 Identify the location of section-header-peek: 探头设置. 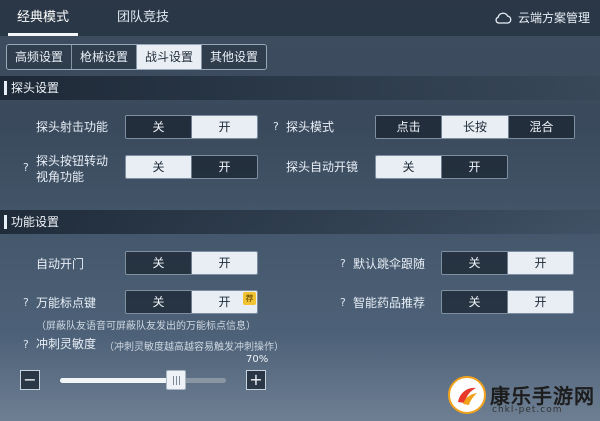
(300, 88).